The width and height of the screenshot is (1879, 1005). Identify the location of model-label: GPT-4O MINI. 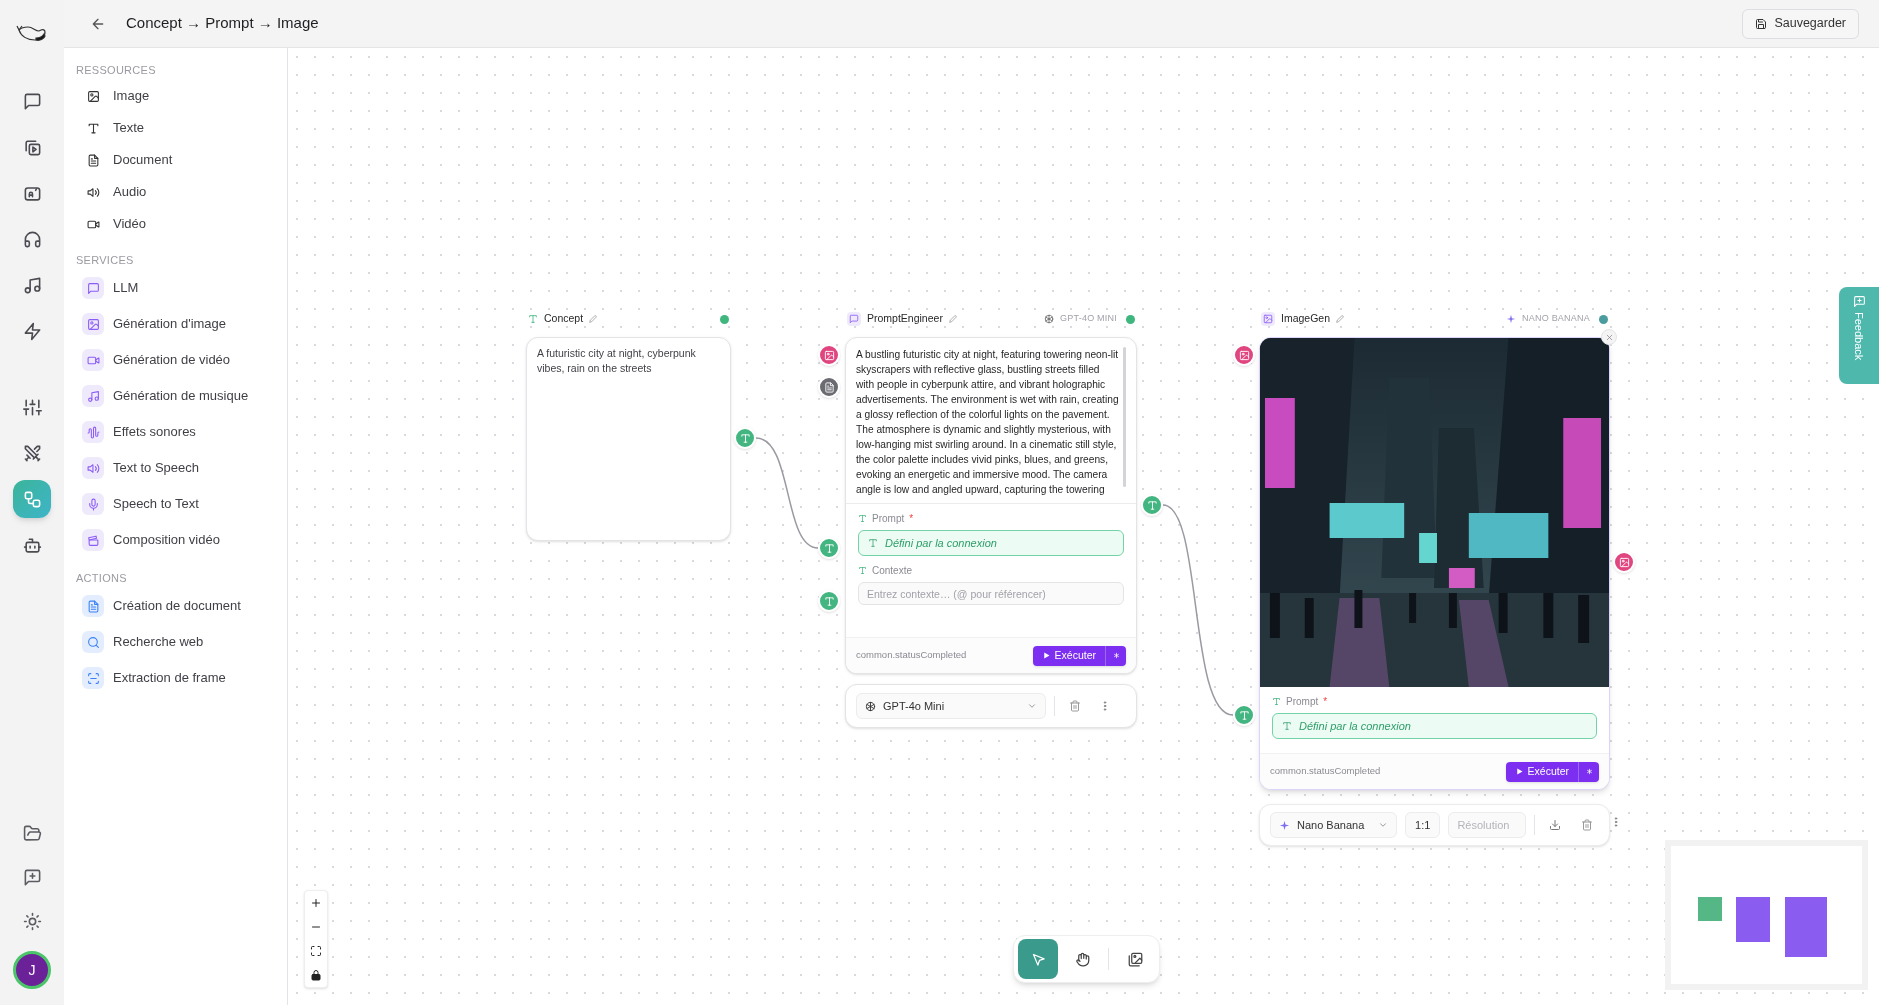
(1088, 319).